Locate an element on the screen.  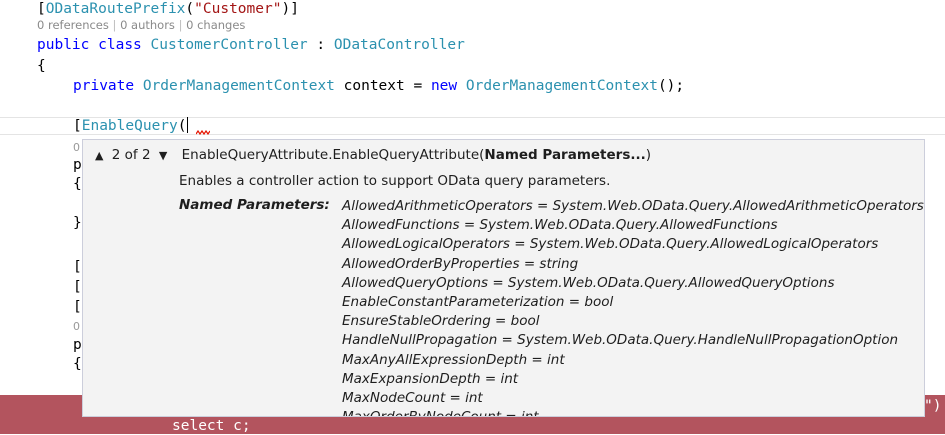
signature-suffix: ) is located at coordinates (648, 155).